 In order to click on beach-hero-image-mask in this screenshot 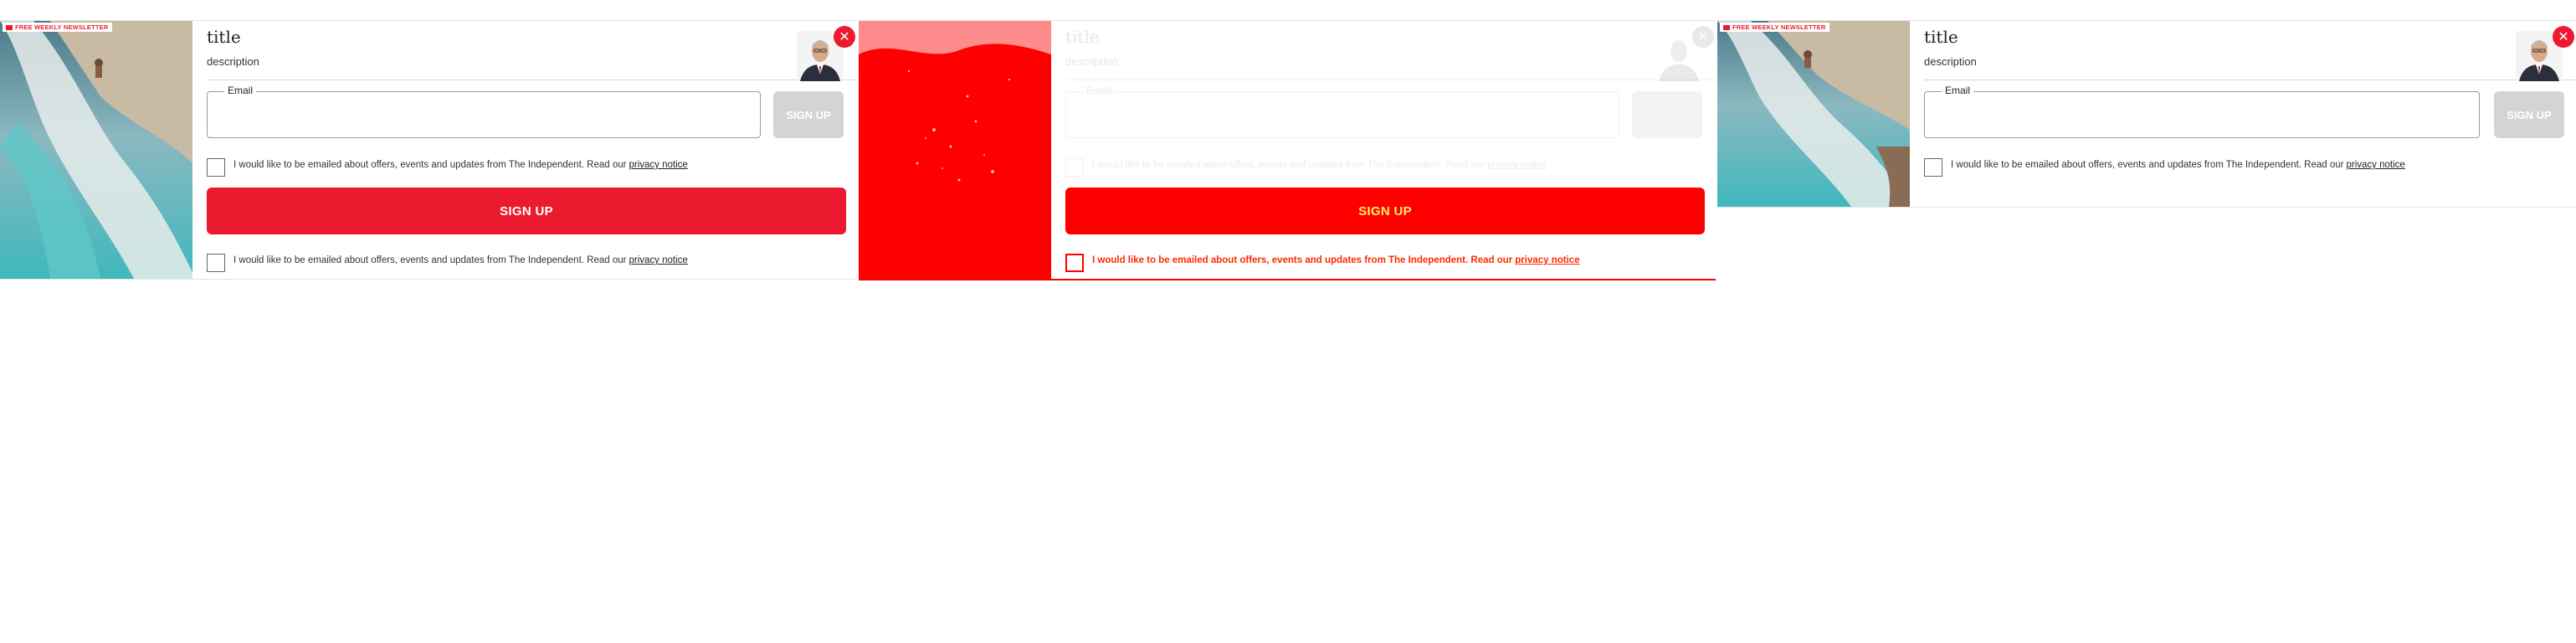, I will do `click(955, 150)`.